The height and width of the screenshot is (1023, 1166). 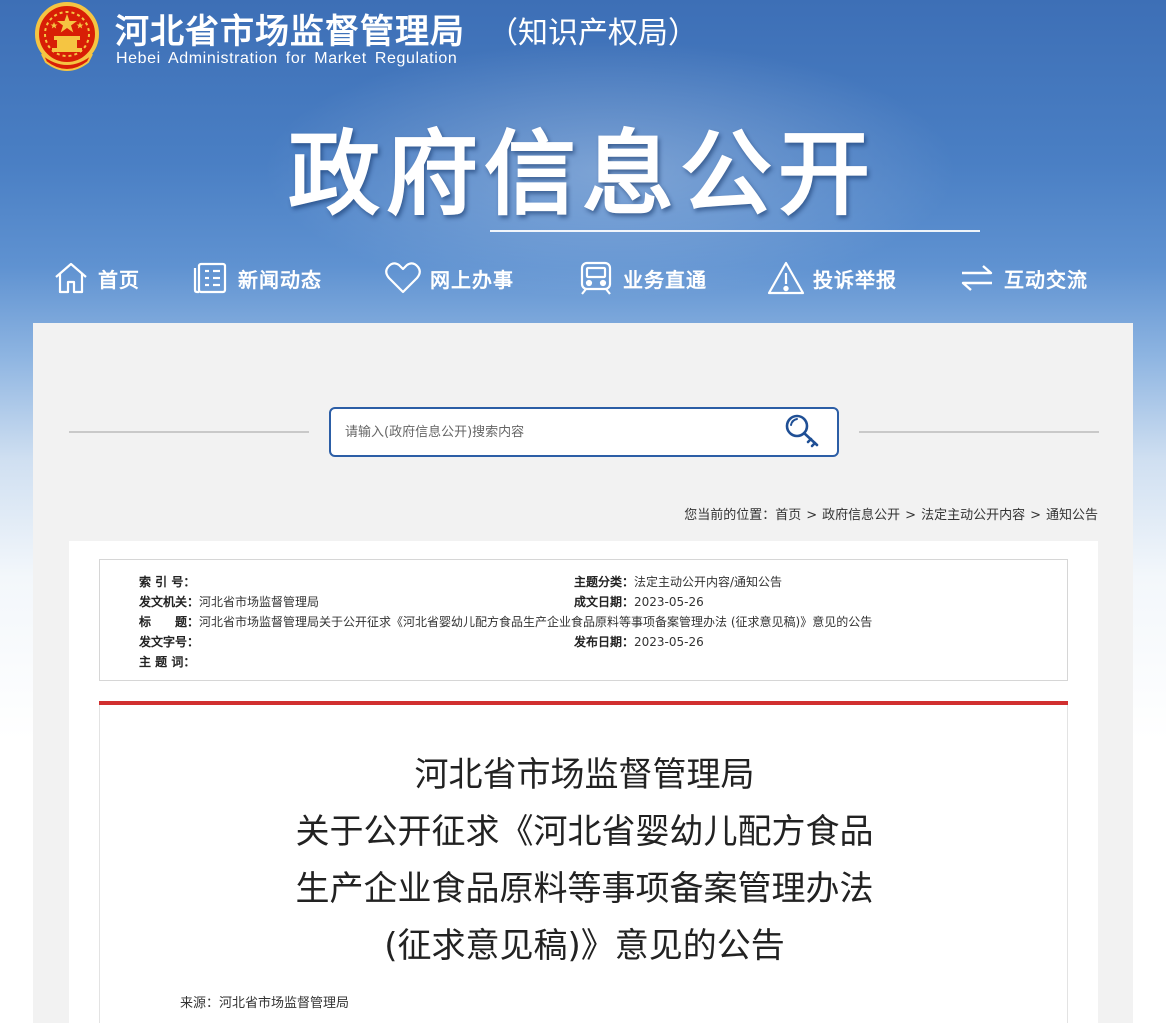 I want to click on breadcrumb-prefix: 您当前的位置：, so click(x=730, y=515).